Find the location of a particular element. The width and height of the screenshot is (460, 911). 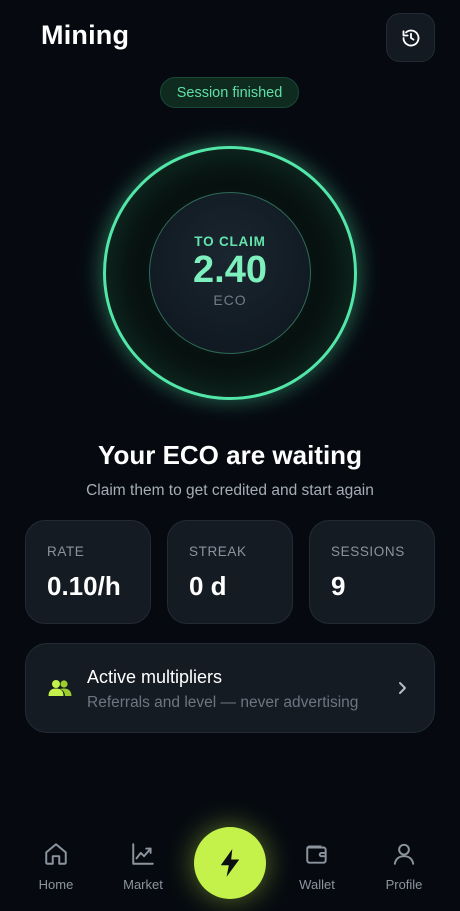

status-badge: Session finished is located at coordinates (229, 92).